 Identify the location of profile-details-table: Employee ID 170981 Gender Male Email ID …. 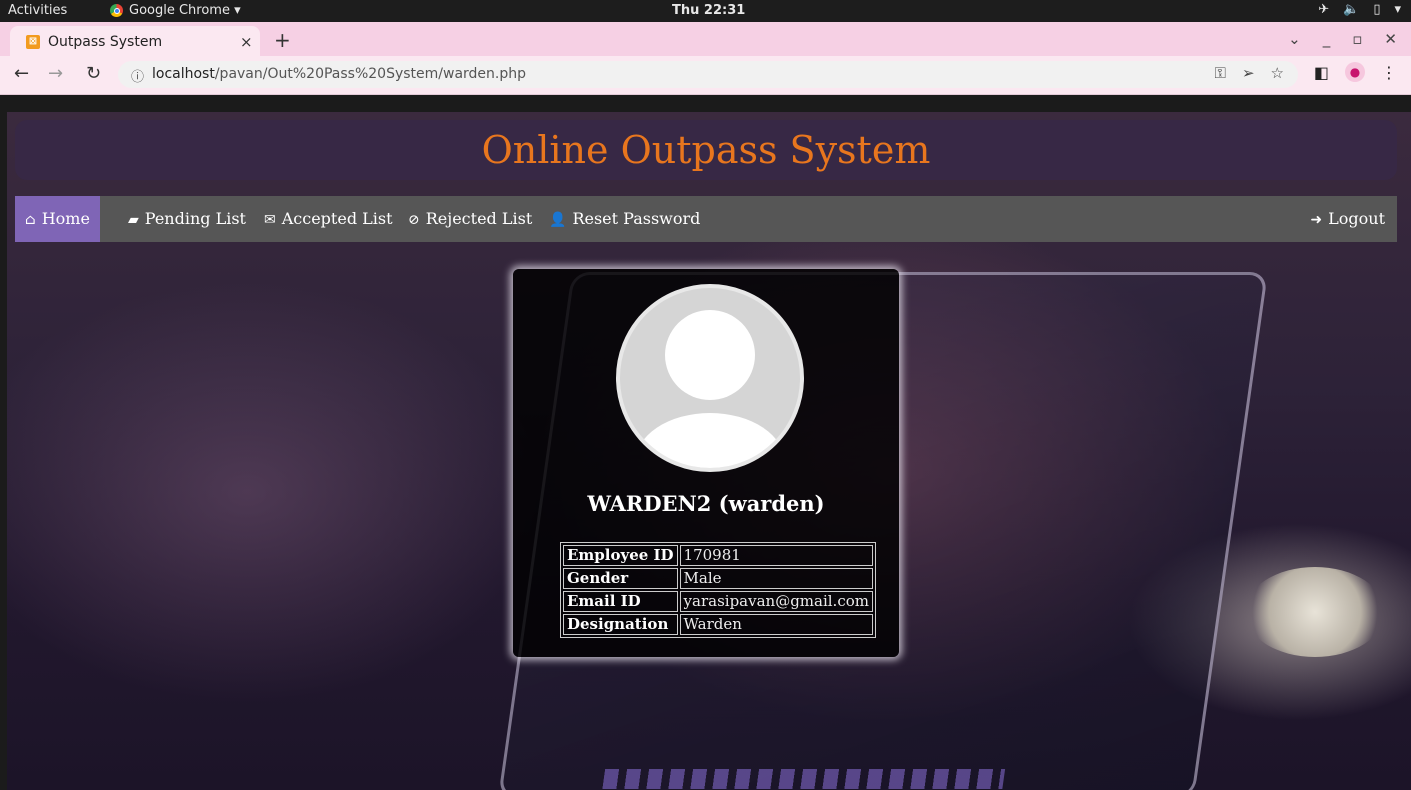
(718, 590).